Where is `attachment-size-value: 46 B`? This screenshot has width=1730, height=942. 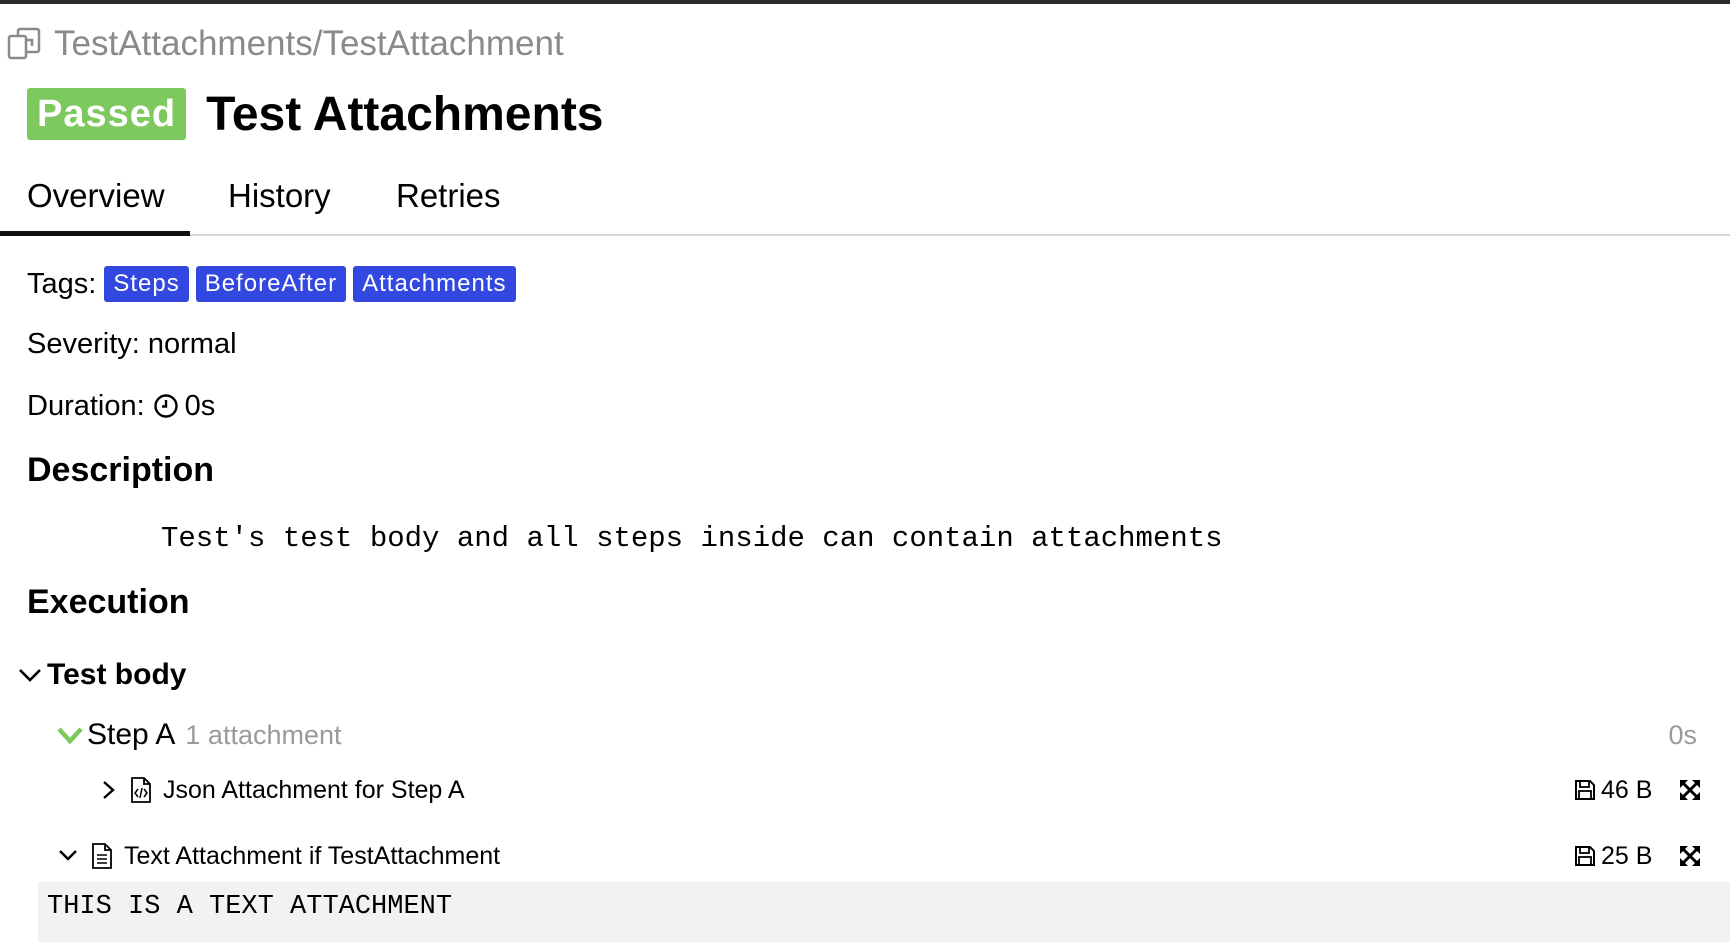
attachment-size-value: 46 B is located at coordinates (1627, 789).